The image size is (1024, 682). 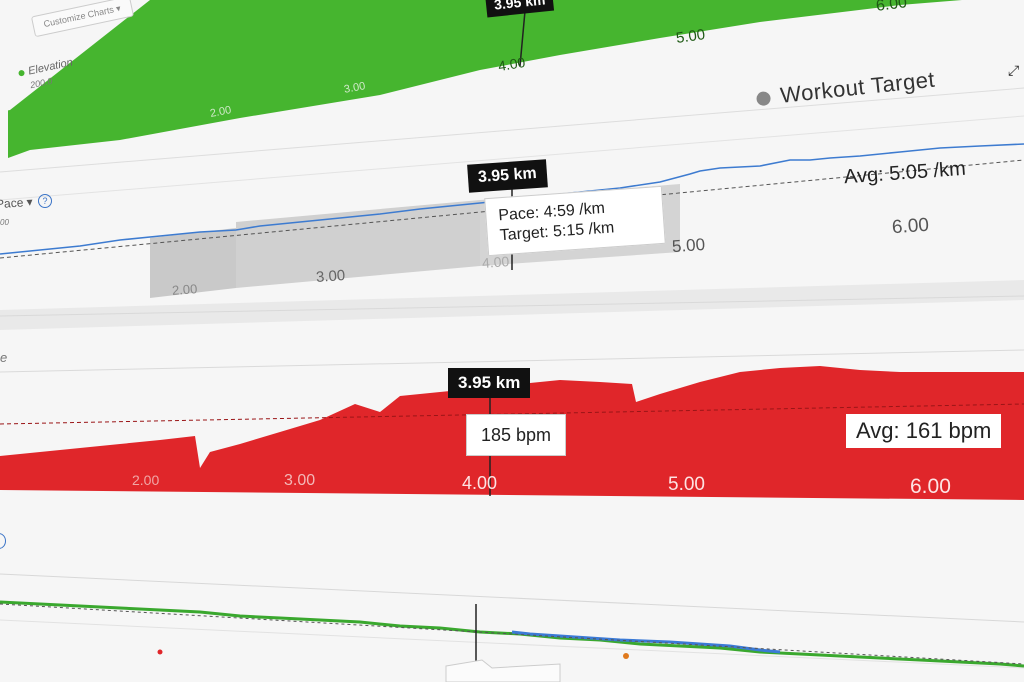 What do you see at coordinates (503, 670) in the screenshot?
I see `cadence-tooltip-stub` at bounding box center [503, 670].